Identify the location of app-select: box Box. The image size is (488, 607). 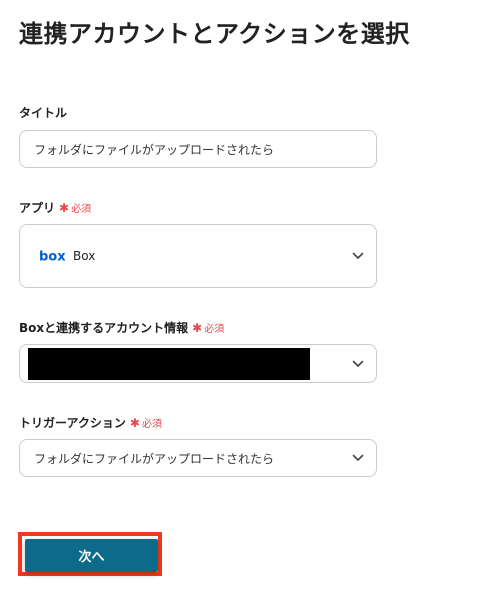
(198, 256).